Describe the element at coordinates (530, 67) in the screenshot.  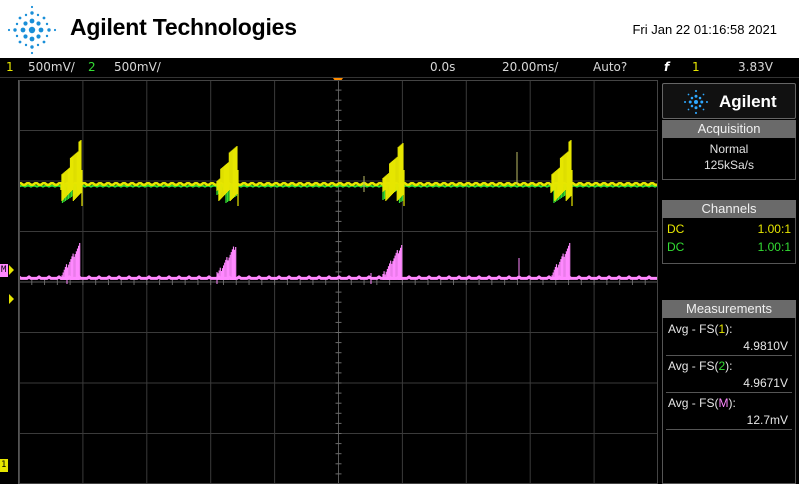
I see `time-scale: 20.00ms/` at that location.